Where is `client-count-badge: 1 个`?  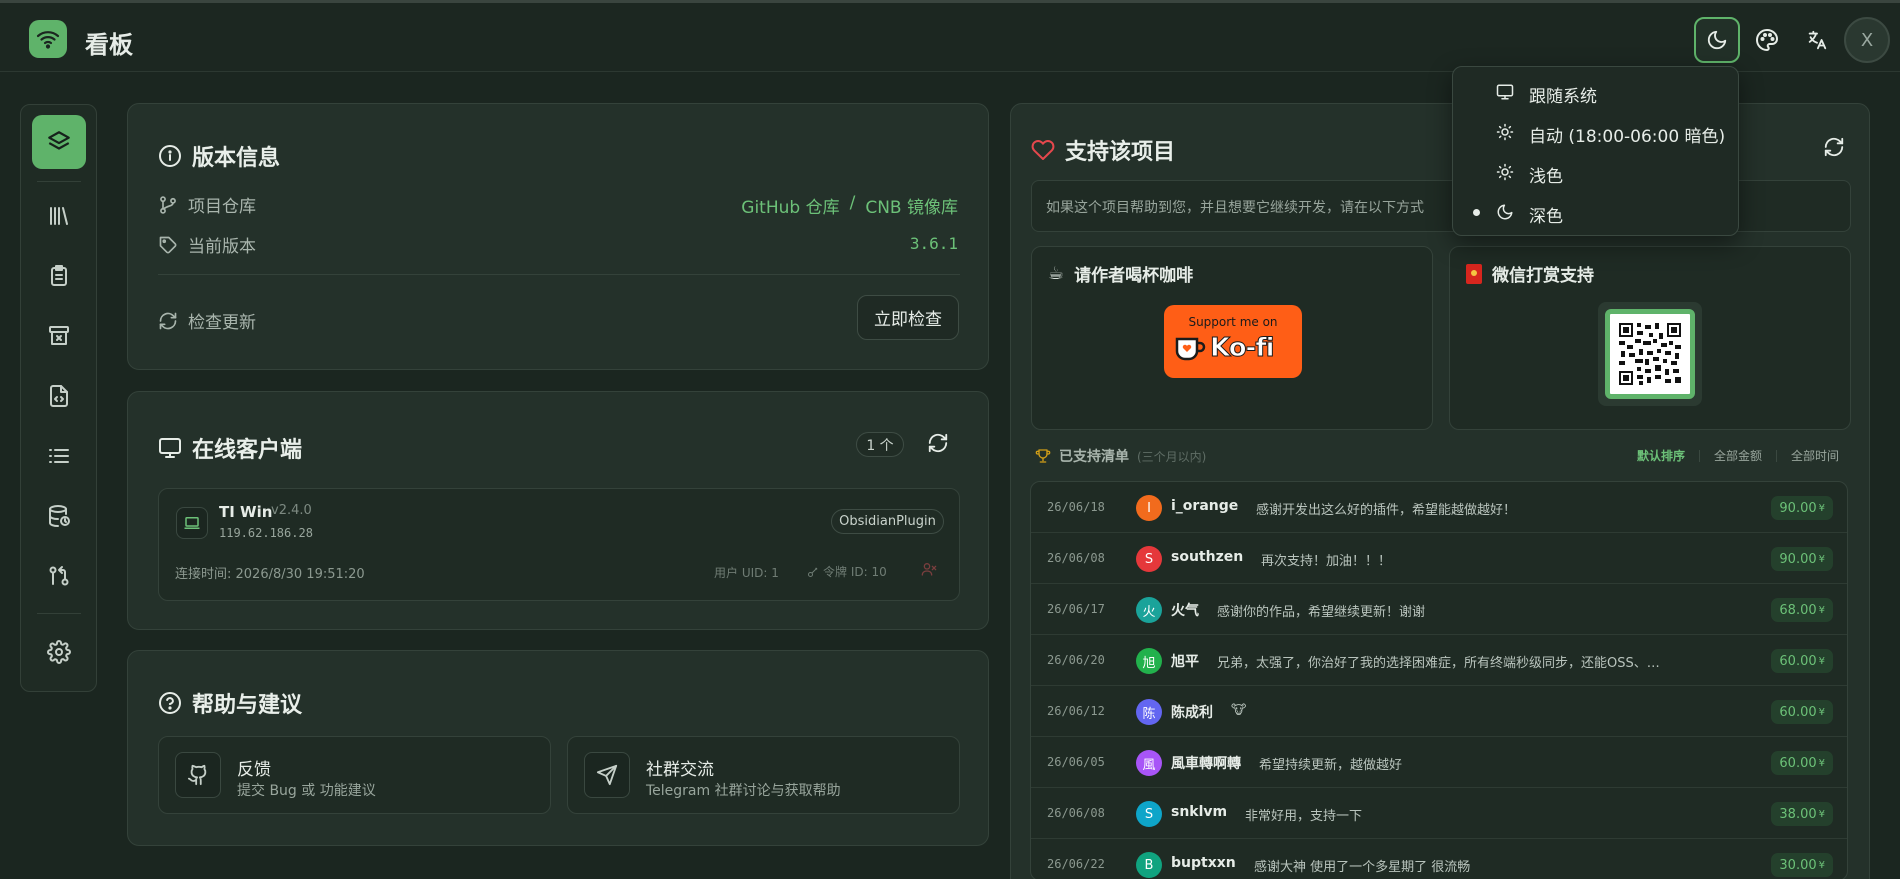
client-count-badge: 1 个 is located at coordinates (880, 444).